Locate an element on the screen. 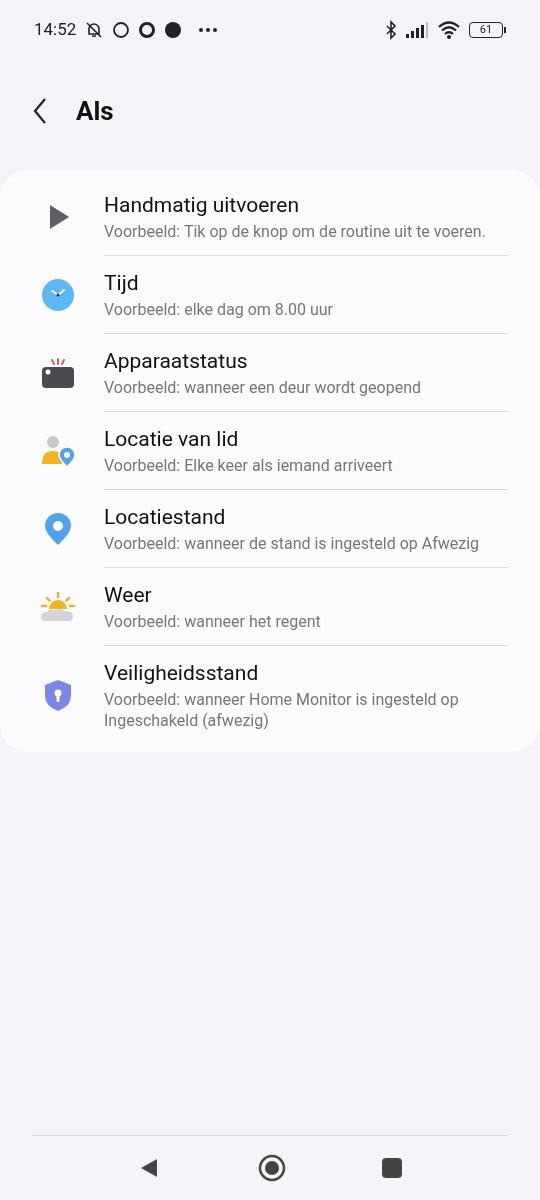 Image resolution: width=540 pixels, height=1200 pixels. option-example: Voorbeeld: wanneer het regent is located at coordinates (213, 621).